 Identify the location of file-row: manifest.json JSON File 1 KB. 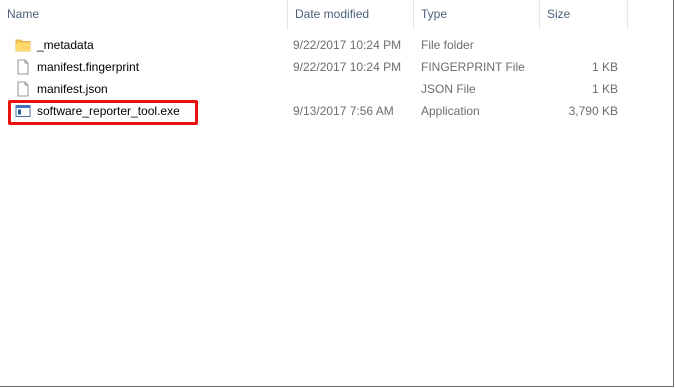
(314, 89).